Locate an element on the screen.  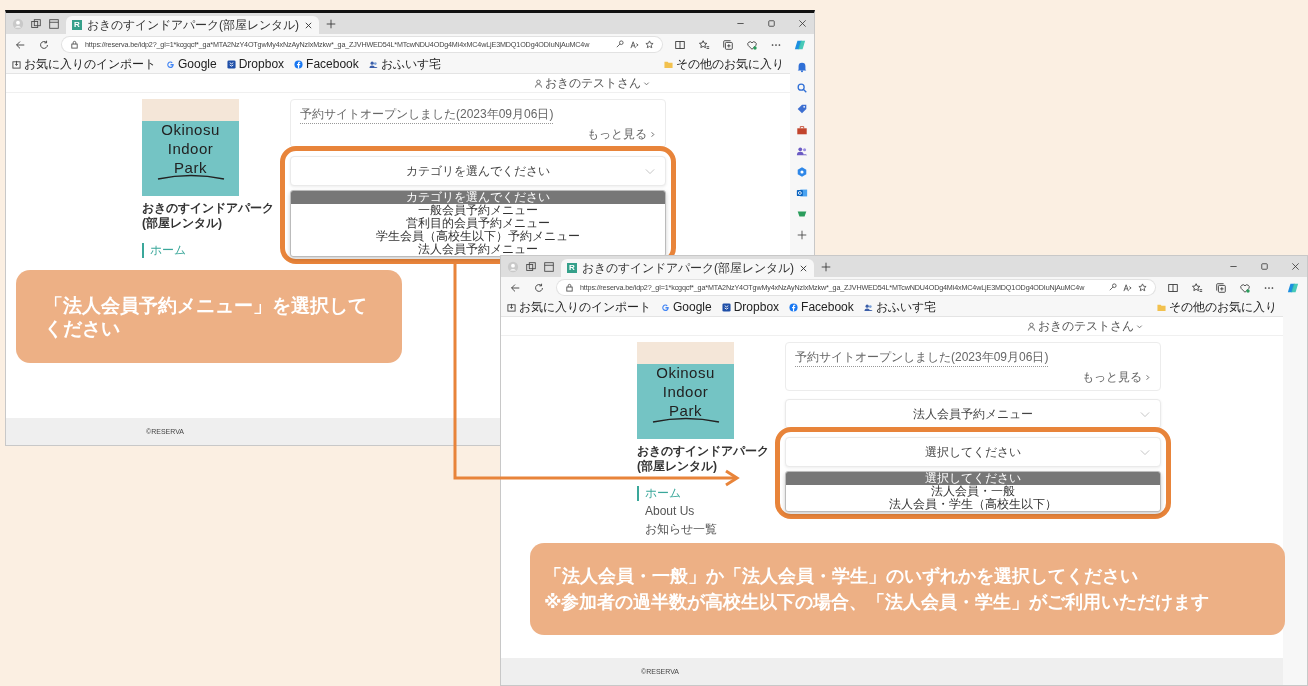
logo-text: Park is located at coordinates (190, 167).